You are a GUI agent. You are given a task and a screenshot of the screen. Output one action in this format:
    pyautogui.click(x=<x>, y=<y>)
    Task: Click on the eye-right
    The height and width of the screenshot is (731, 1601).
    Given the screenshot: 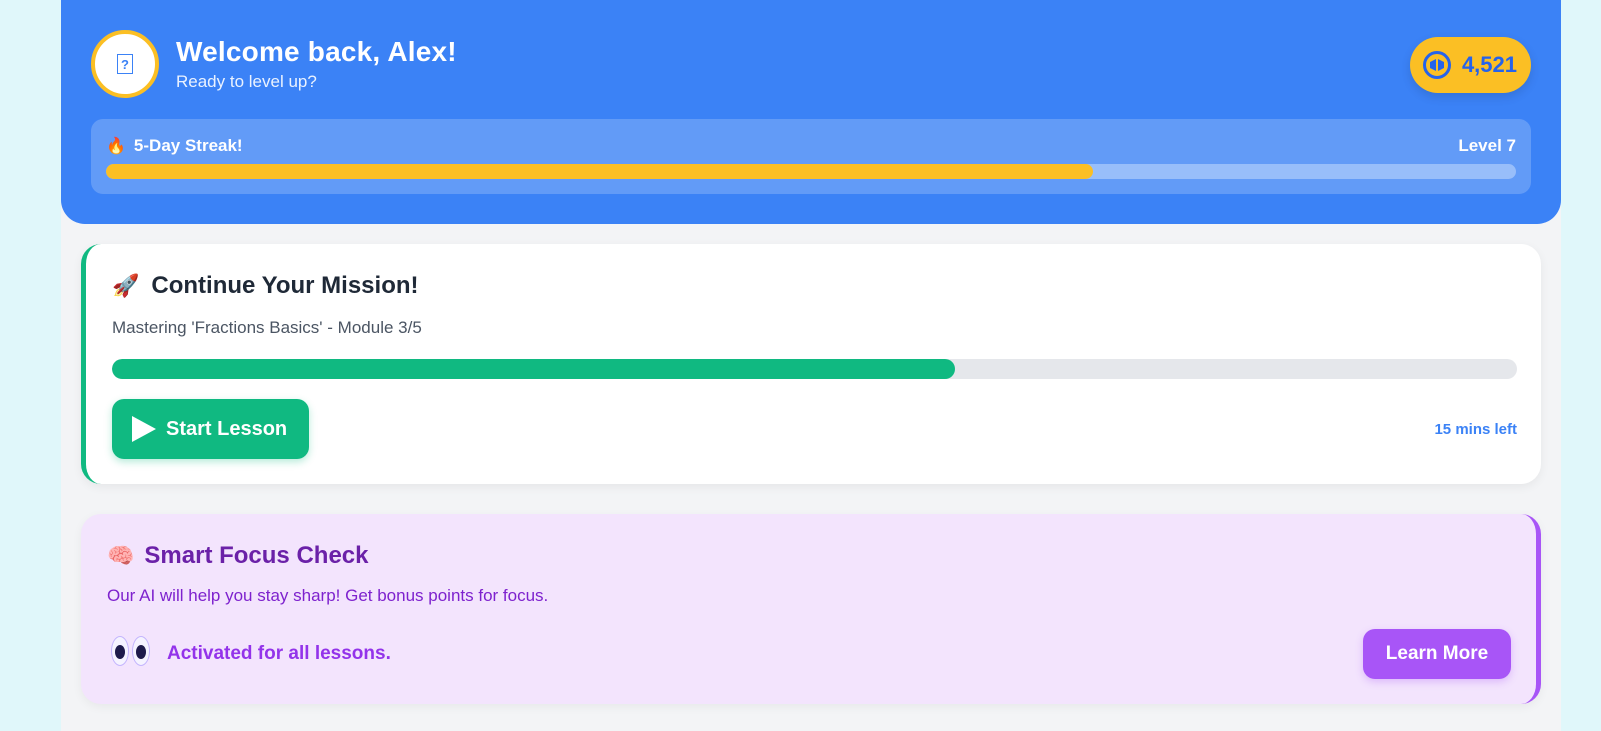 What is the action you would take?
    pyautogui.click(x=141, y=651)
    